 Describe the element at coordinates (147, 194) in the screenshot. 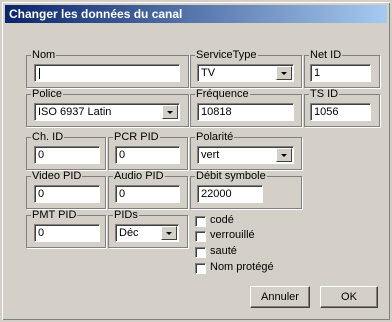

I see `audio-pid-input: 0` at that location.